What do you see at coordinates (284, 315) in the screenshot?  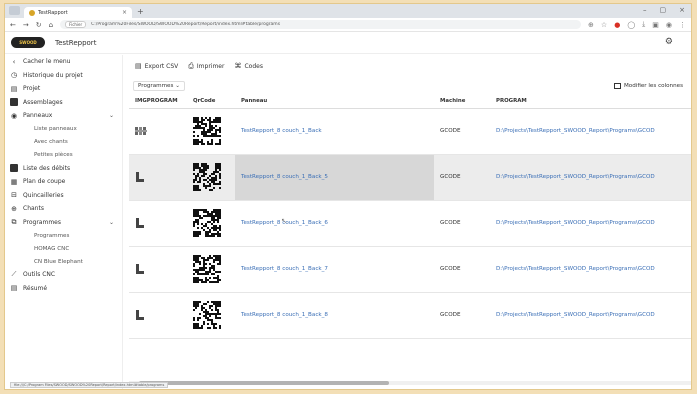 I see `panel-link: TestRepport_8 couch_1_Back_8` at bounding box center [284, 315].